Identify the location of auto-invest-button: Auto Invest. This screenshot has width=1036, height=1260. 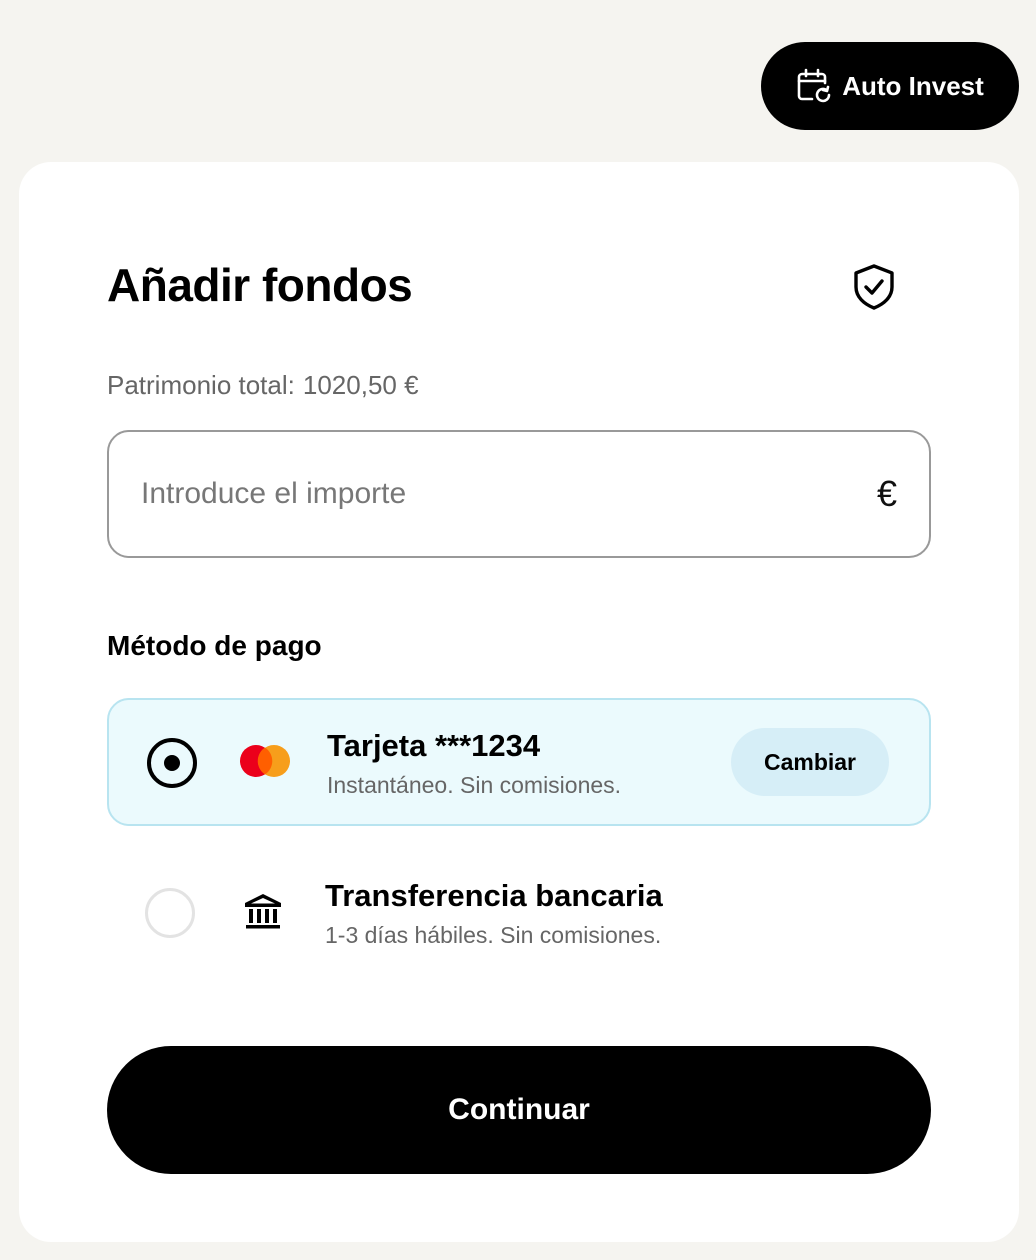
(890, 86).